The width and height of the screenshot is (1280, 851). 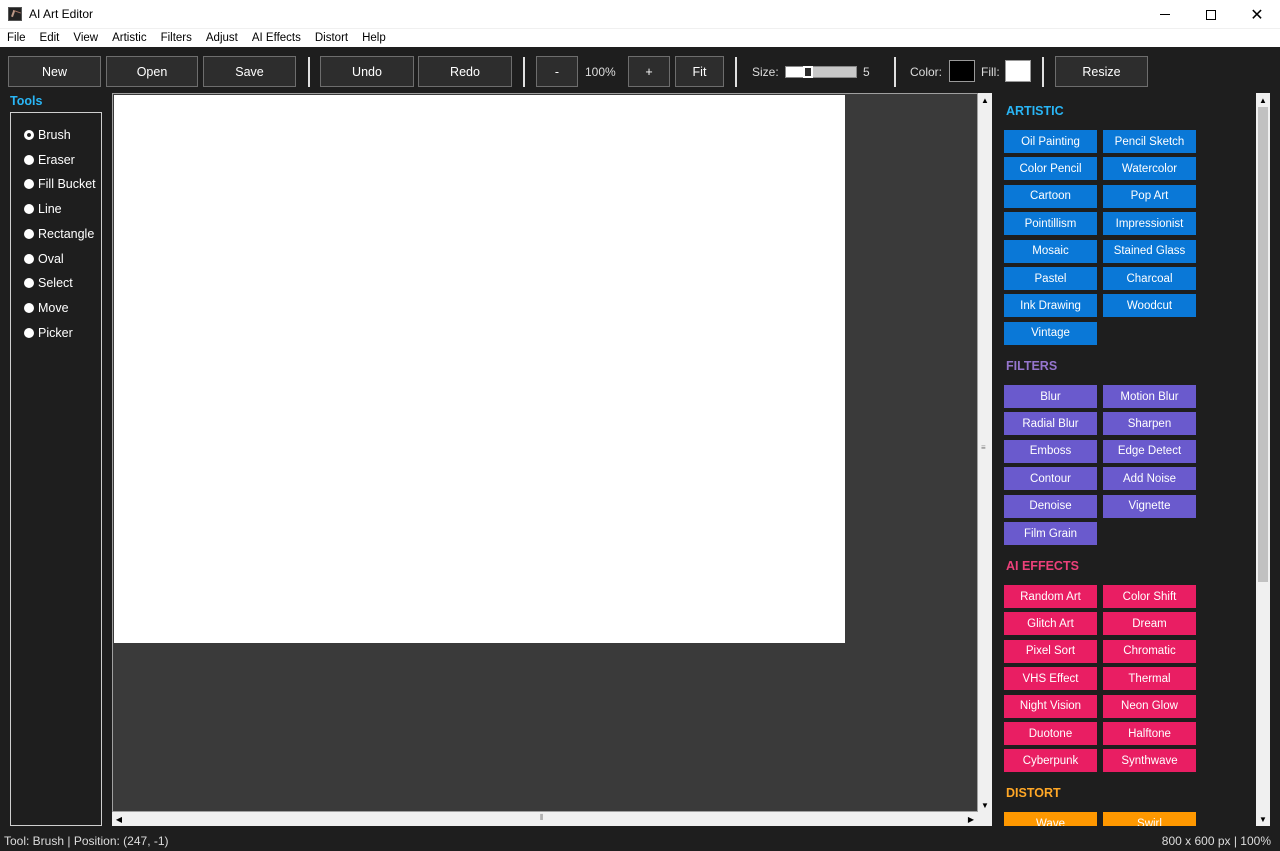 What do you see at coordinates (985, 452) in the screenshot?
I see `canvas-vertical-scrollbar: ▲ ≡ ▼` at bounding box center [985, 452].